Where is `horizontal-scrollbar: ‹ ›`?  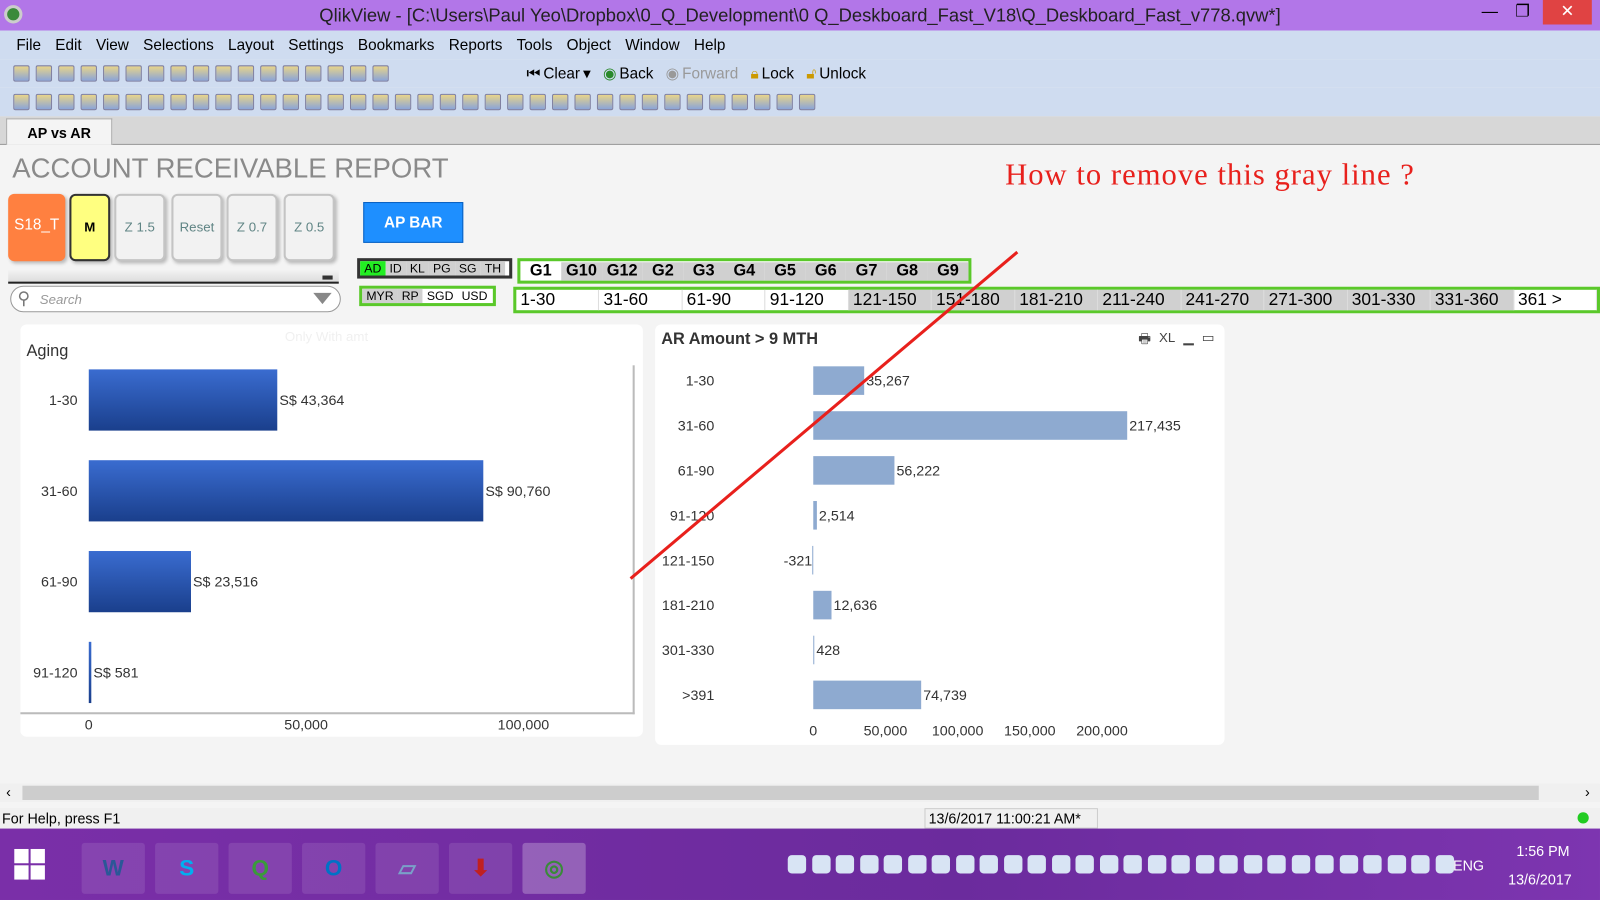
horizontal-scrollbar: ‹ › is located at coordinates (800, 793).